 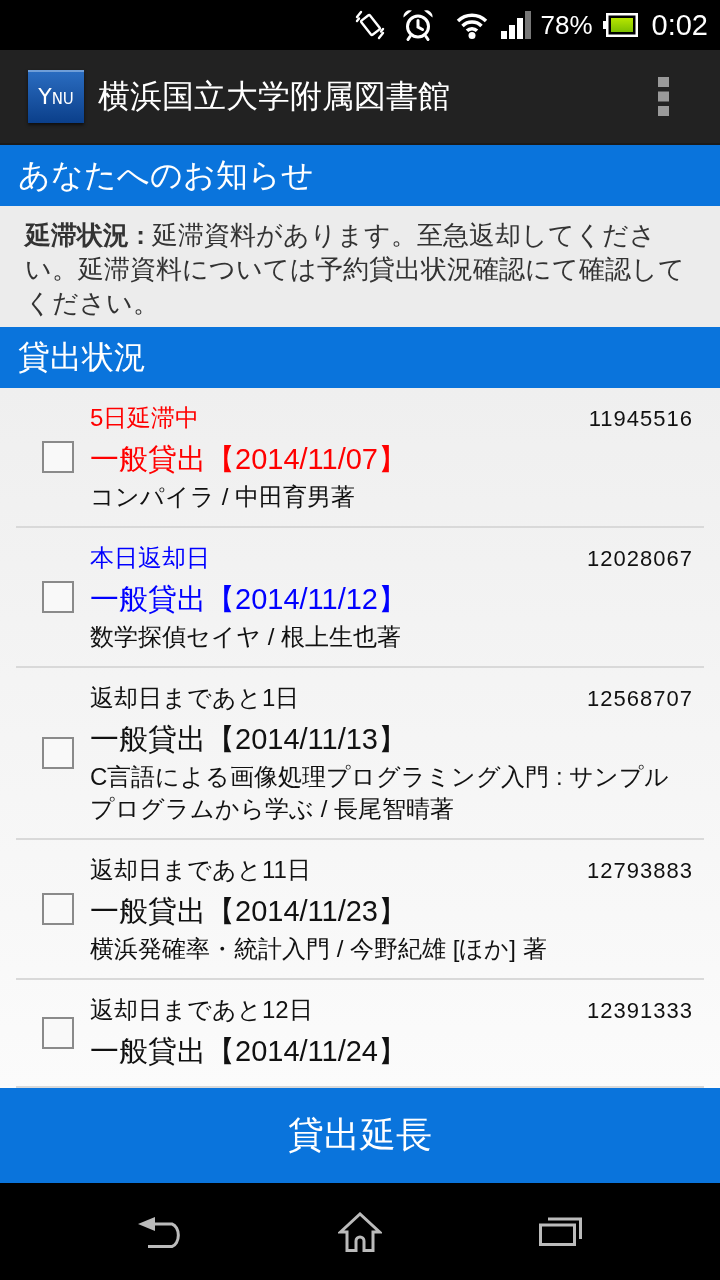 What do you see at coordinates (360, 1135) in the screenshot?
I see `extend-loan-button: 貸出延長` at bounding box center [360, 1135].